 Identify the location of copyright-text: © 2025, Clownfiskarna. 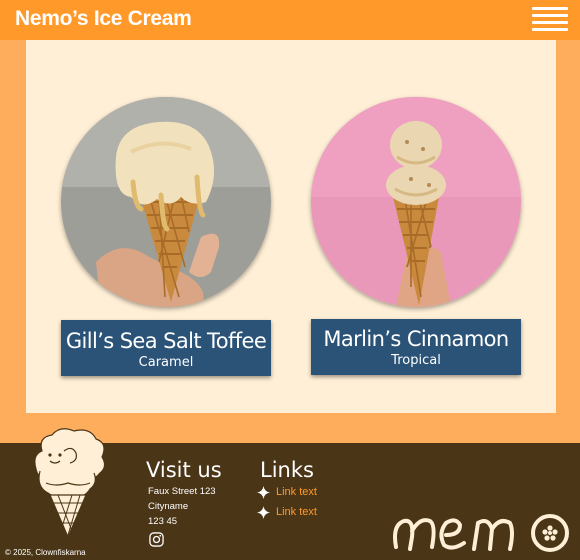
(45, 552).